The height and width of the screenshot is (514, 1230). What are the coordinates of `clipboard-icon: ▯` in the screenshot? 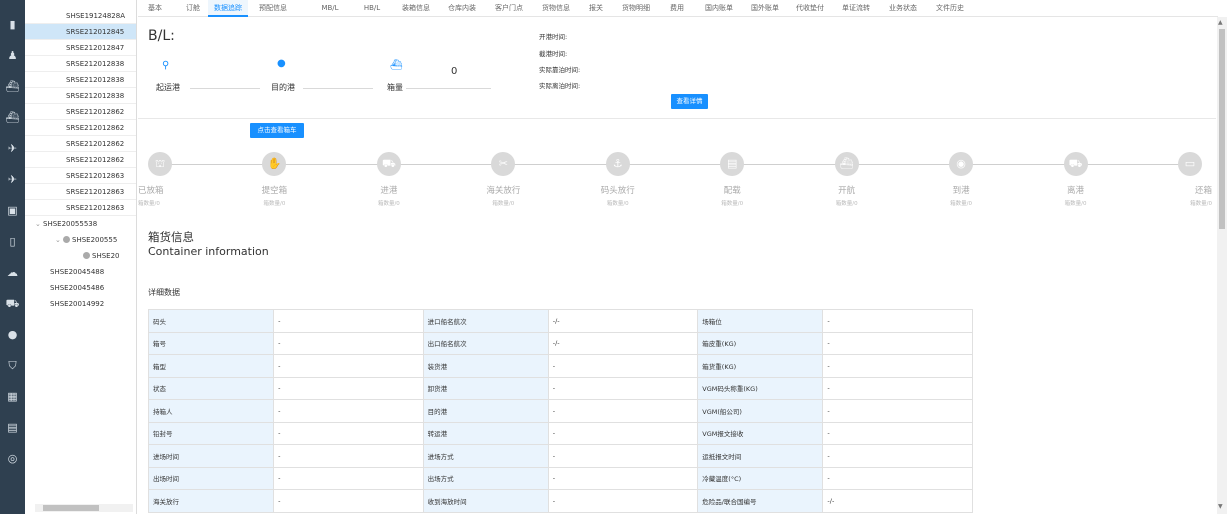 It's located at (12, 242).